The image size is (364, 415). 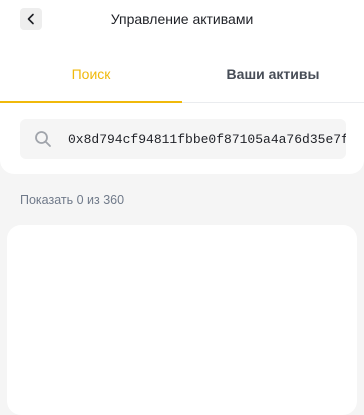 I want to click on search-input, so click(x=207, y=139).